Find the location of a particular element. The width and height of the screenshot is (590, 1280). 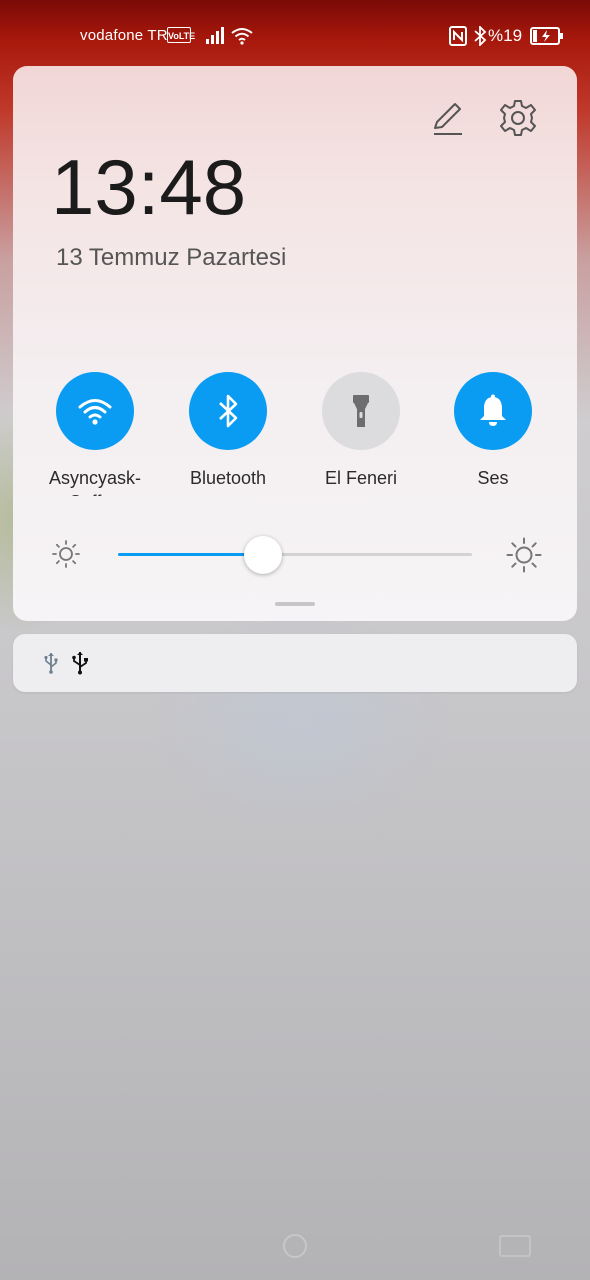

battery-percent: %19 is located at coordinates (505, 35).